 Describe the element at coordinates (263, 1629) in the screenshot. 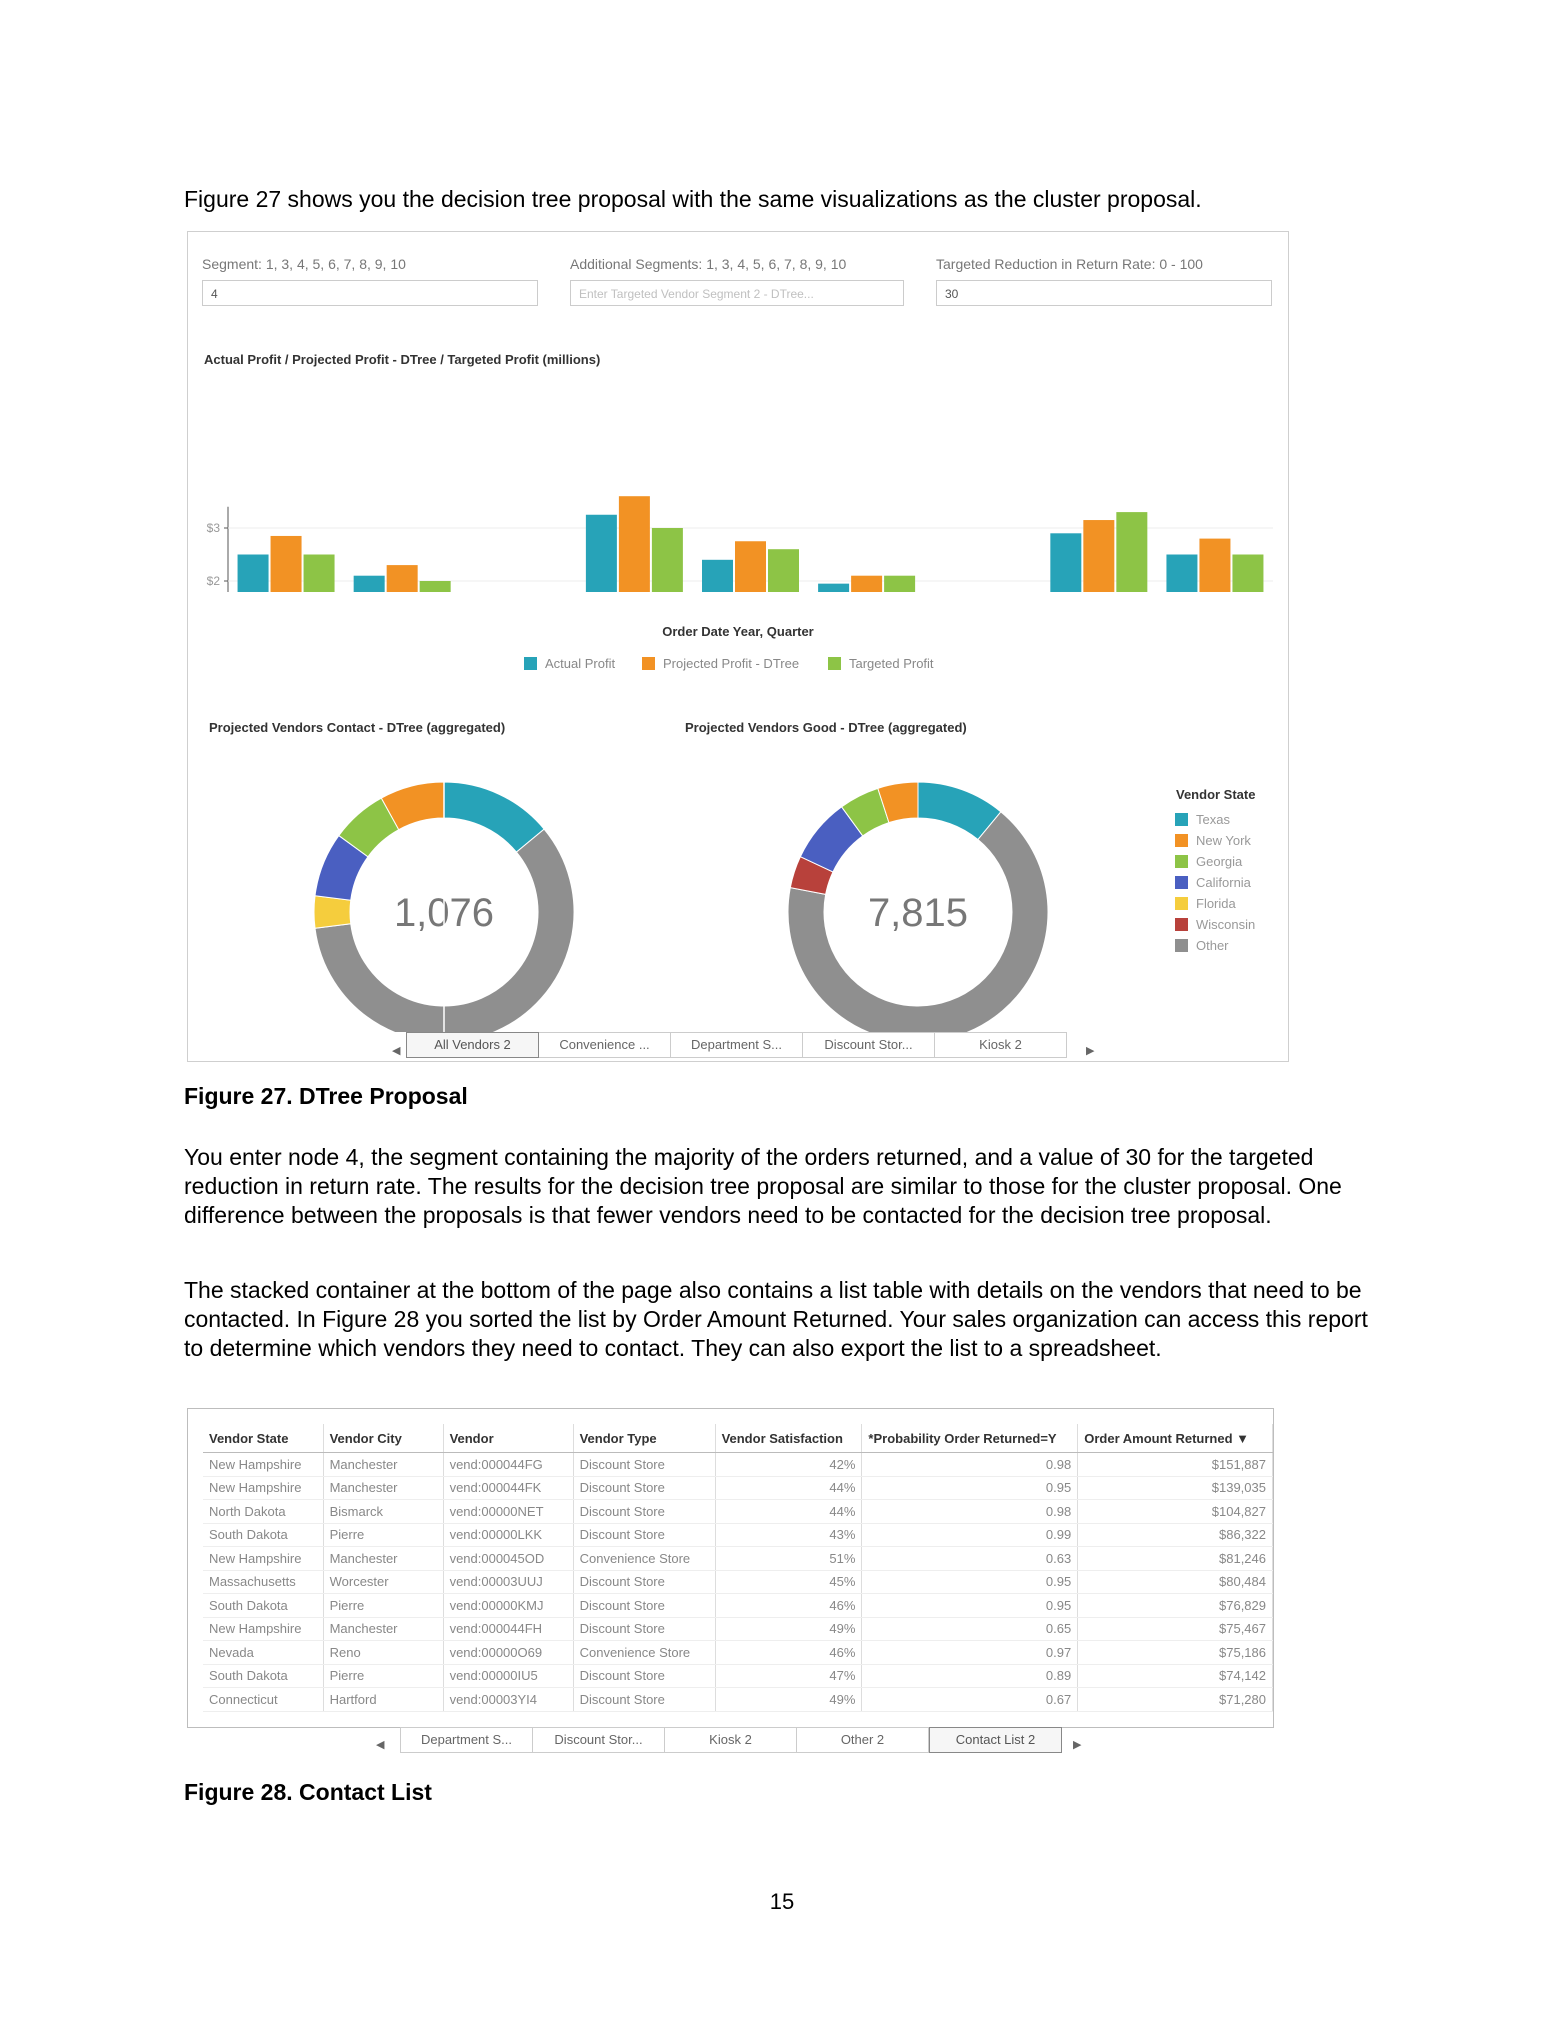

I see `table-cell: New Hampshire` at that location.